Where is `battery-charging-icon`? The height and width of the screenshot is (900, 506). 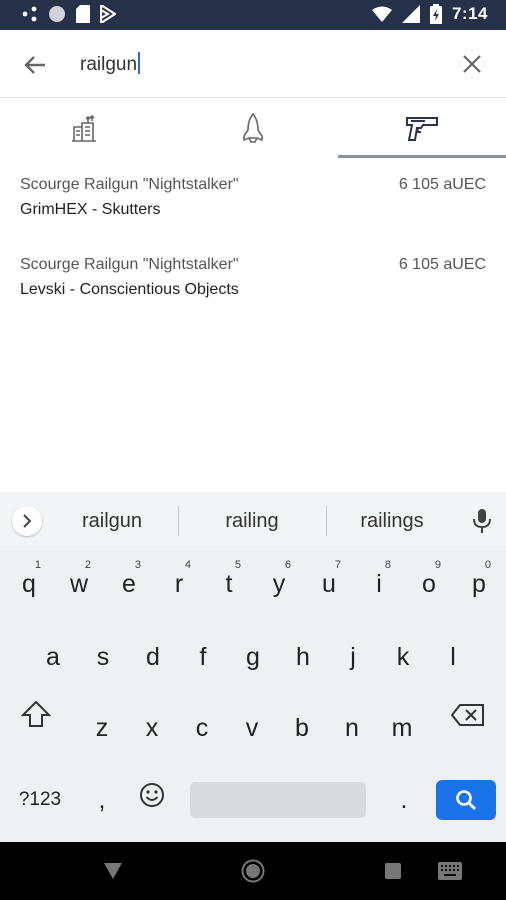 battery-charging-icon is located at coordinates (435, 14).